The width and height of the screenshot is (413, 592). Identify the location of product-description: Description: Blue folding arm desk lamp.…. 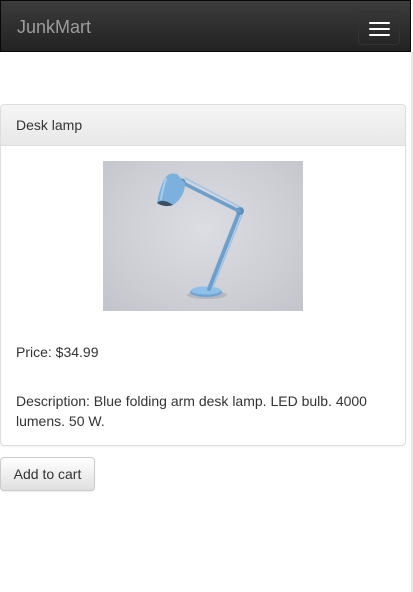
(191, 411).